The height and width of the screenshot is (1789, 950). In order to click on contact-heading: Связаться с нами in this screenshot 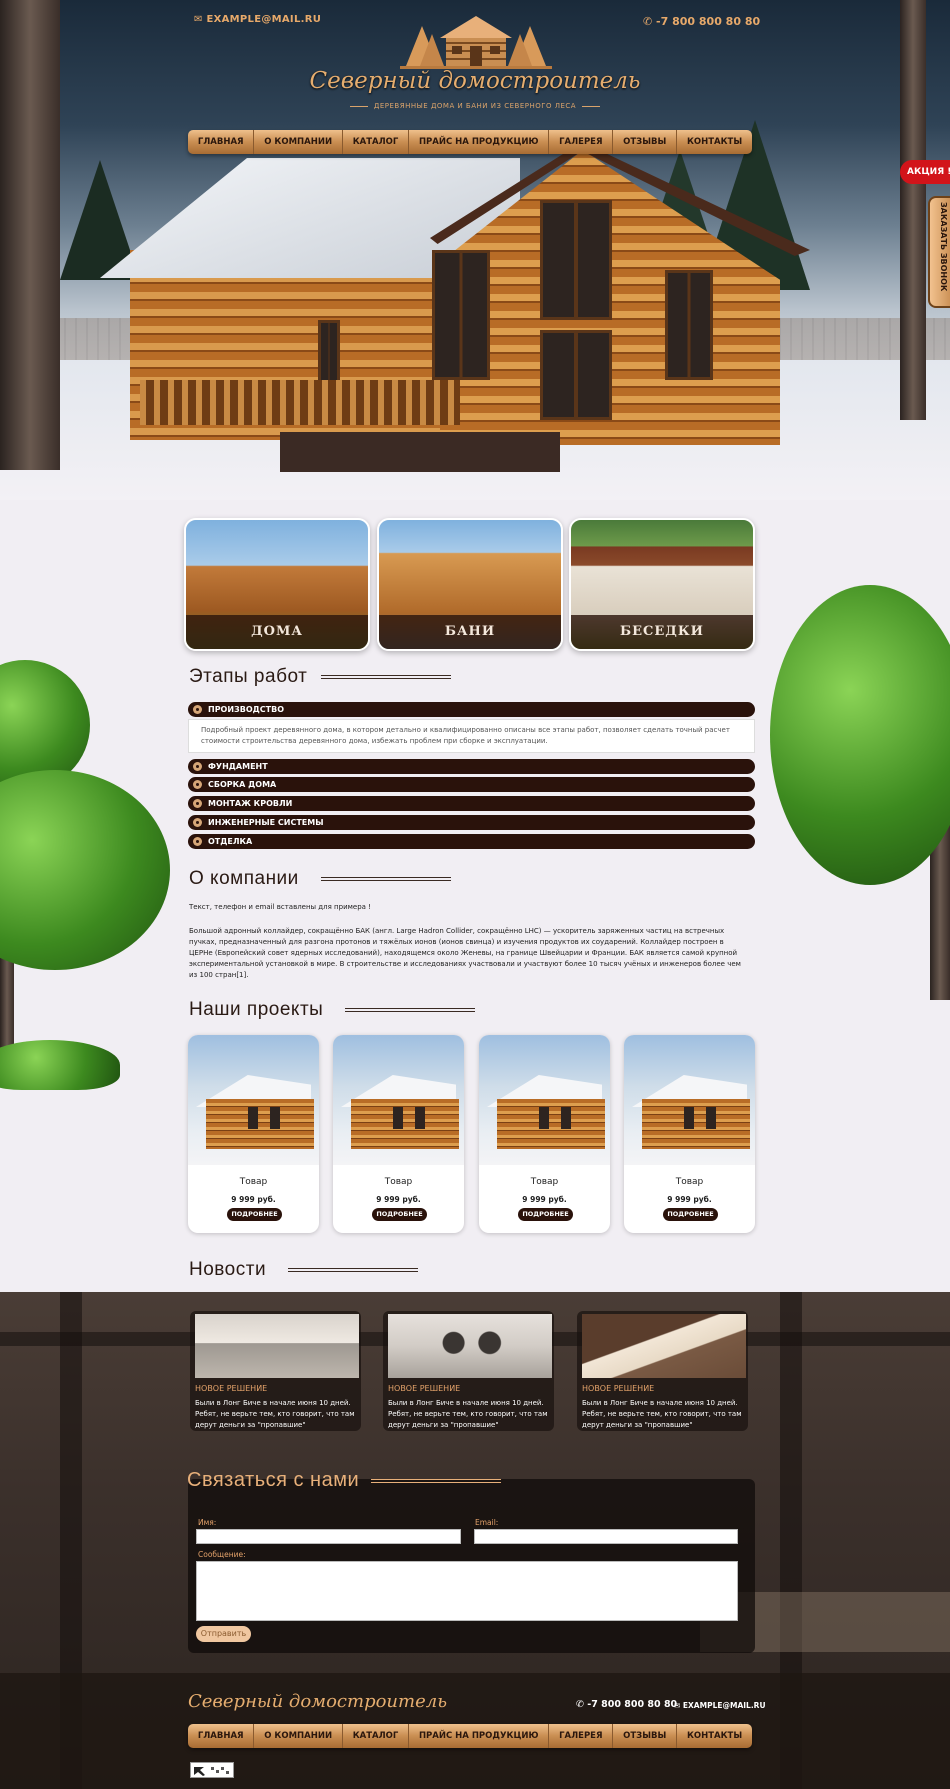, I will do `click(344, 1480)`.